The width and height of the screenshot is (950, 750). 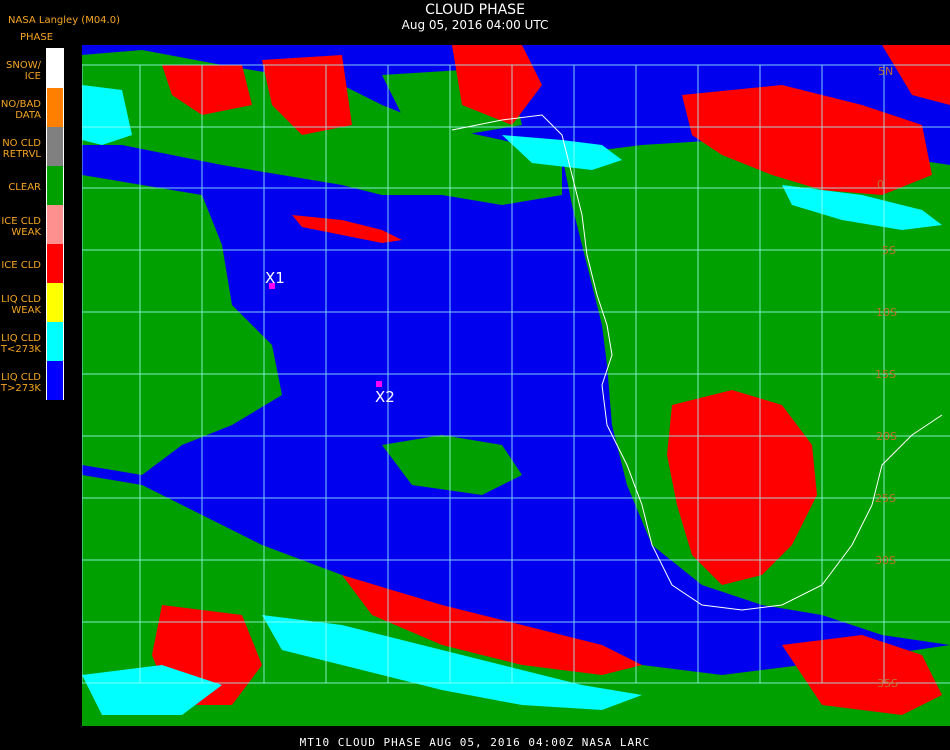 What do you see at coordinates (475, 10) in the screenshot?
I see `page-title: CLOUD PHASE` at bounding box center [475, 10].